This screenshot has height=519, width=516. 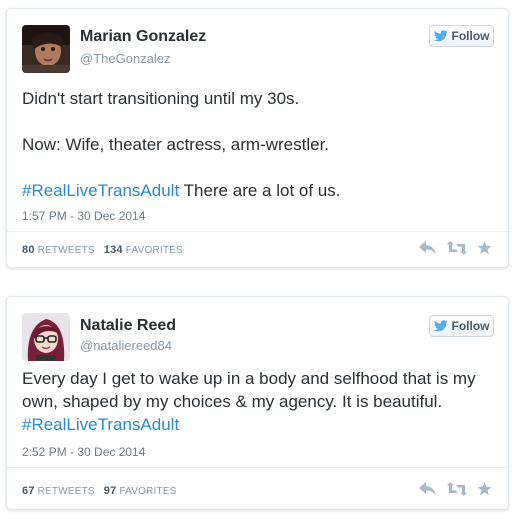 I want to click on favorites-count: 97 FAVORITES, so click(x=140, y=491).